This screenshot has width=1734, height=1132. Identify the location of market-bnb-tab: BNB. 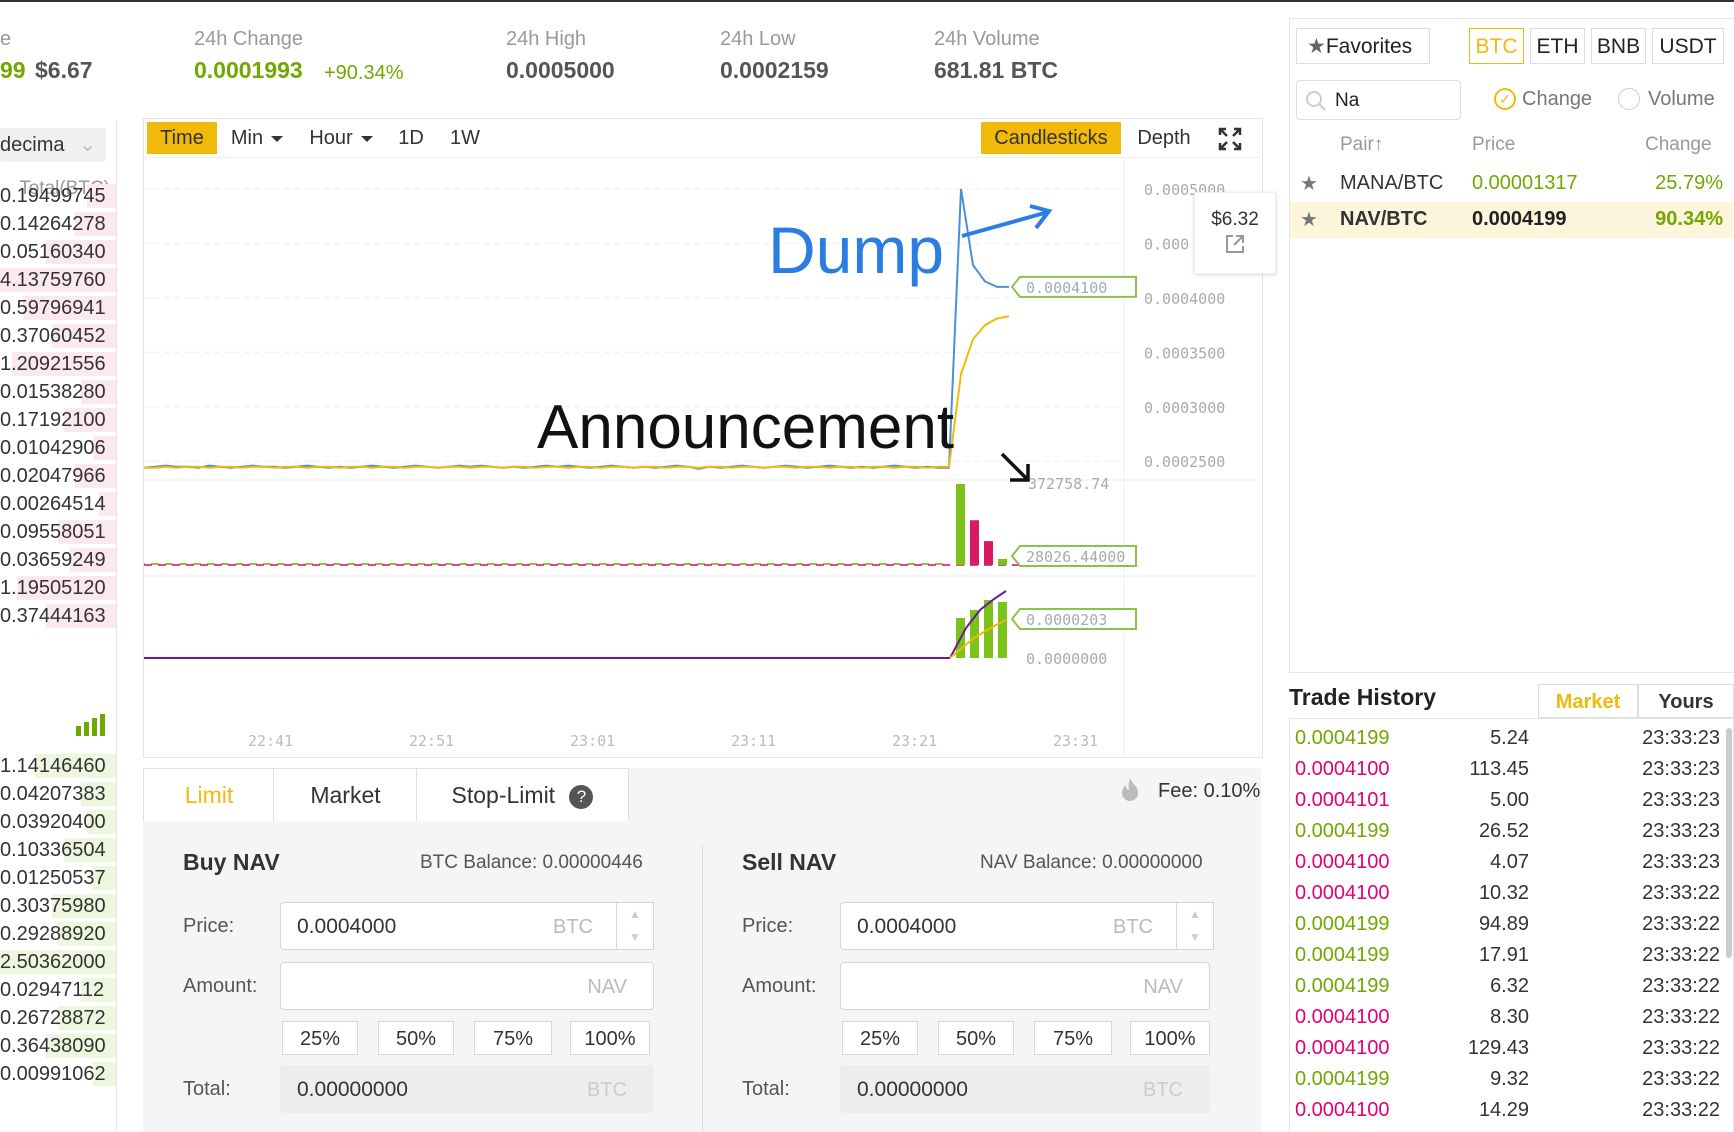
(1618, 46).